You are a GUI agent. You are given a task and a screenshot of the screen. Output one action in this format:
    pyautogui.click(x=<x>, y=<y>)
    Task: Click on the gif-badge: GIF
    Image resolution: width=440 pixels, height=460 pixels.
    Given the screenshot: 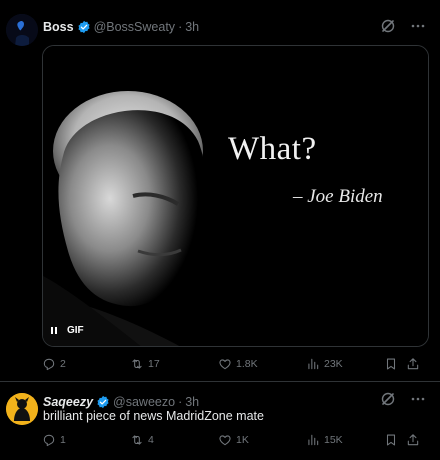 What is the action you would take?
    pyautogui.click(x=67, y=330)
    